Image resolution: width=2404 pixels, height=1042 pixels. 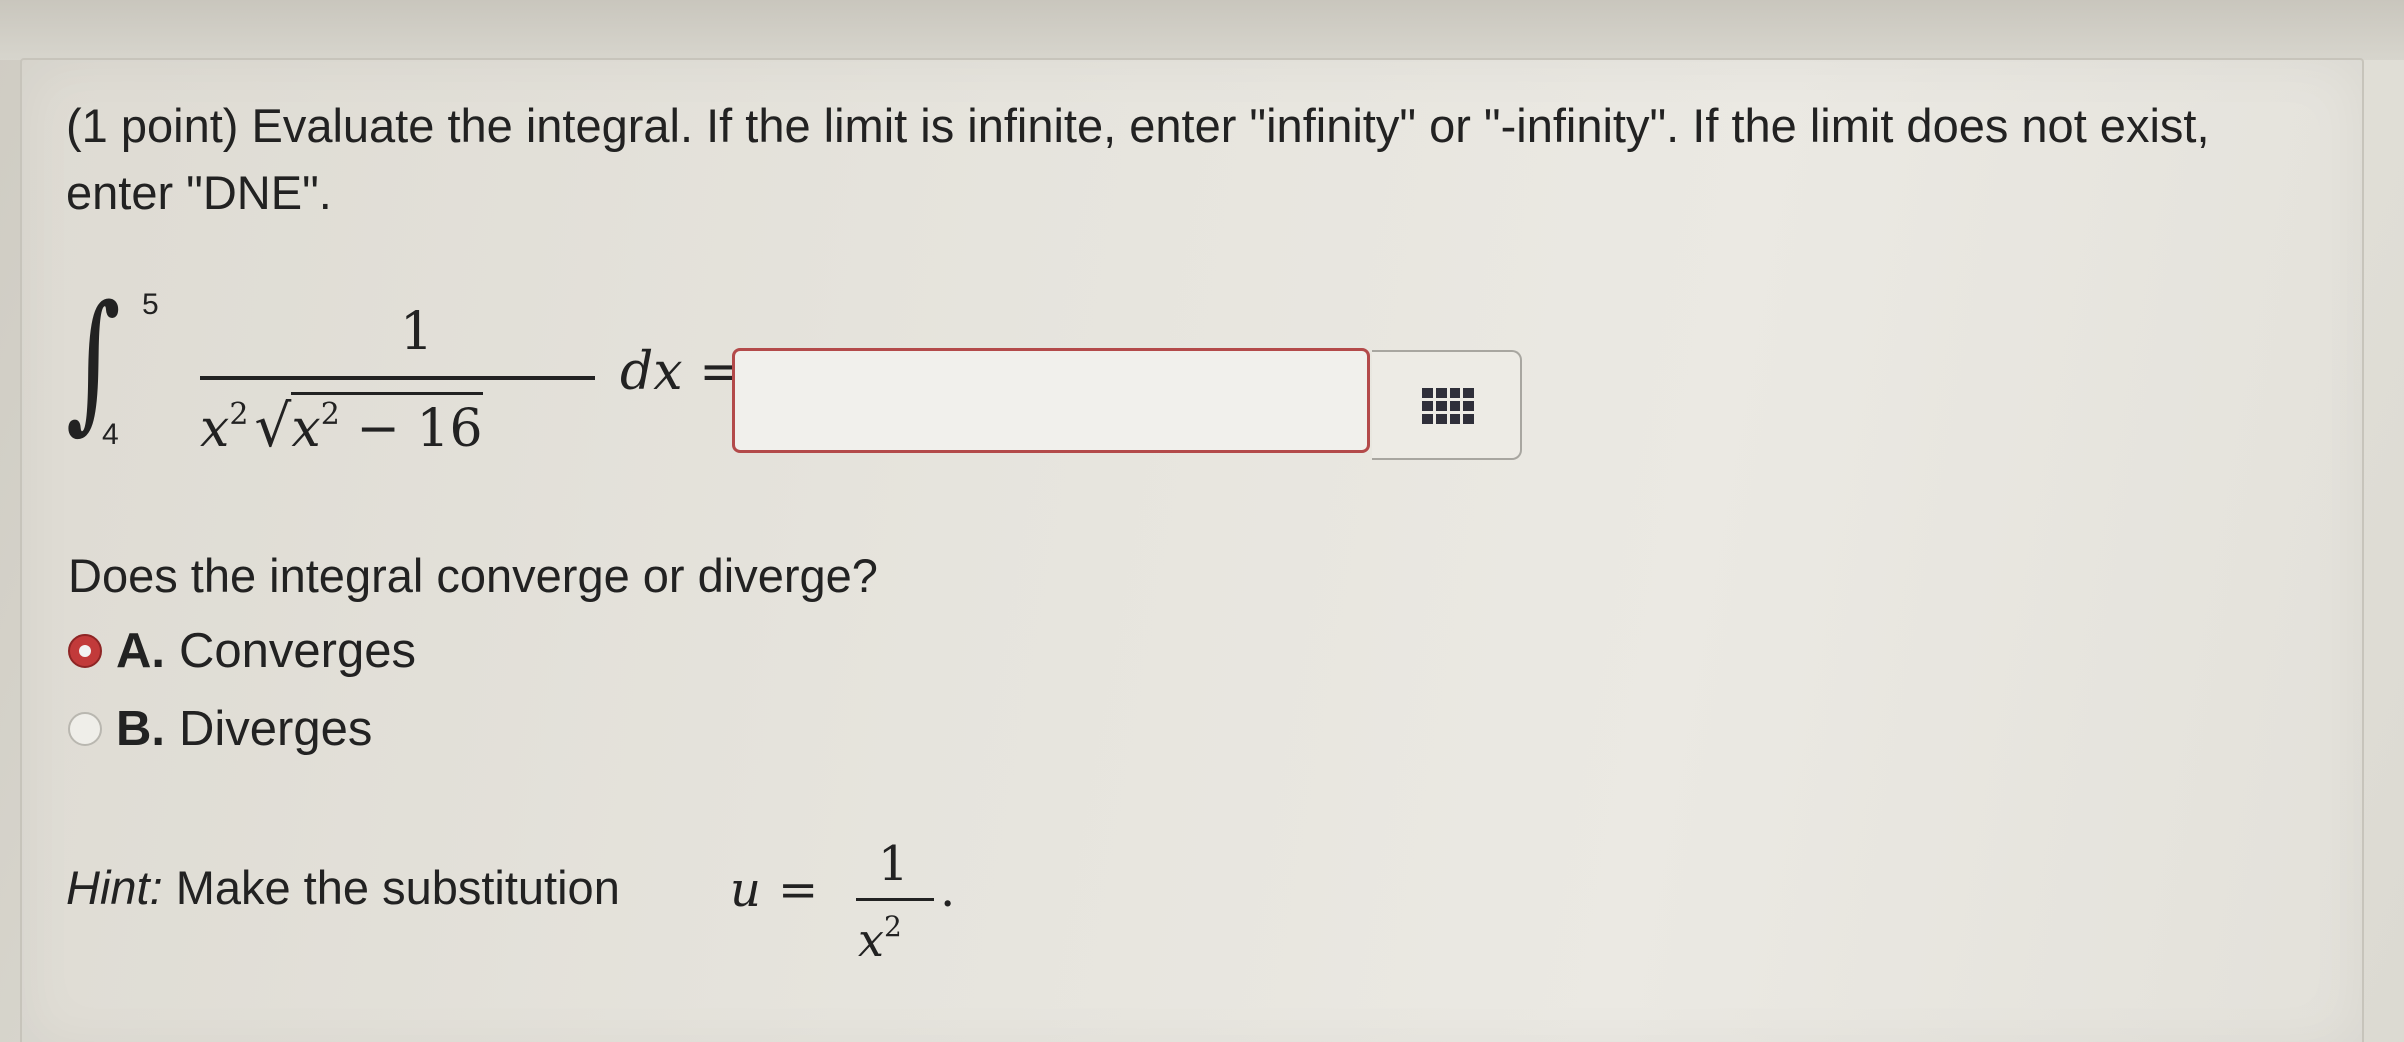 What do you see at coordinates (473, 575) in the screenshot?
I see `convergence-question: Does the integral converge or diverge?` at bounding box center [473, 575].